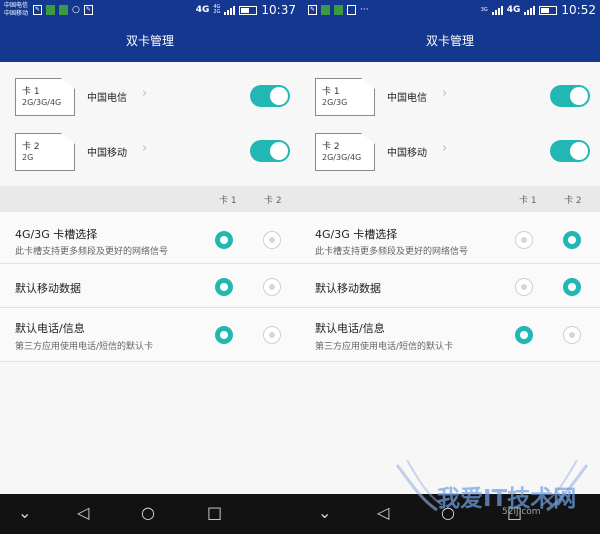  Describe the element at coordinates (150, 11) in the screenshot. I see `status-bar: 中国电信 中国移动 ✎ ○ ✎ 4G 4G 2G 10:37` at that location.